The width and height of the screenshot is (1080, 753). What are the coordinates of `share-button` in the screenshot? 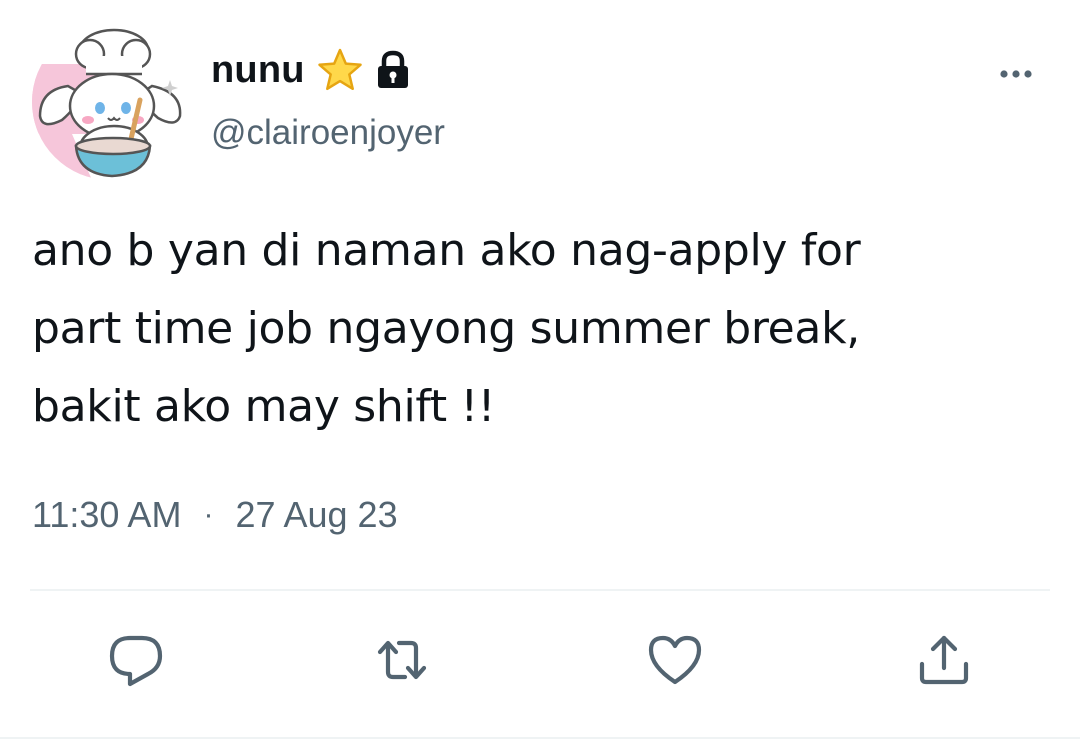 It's located at (944, 660).